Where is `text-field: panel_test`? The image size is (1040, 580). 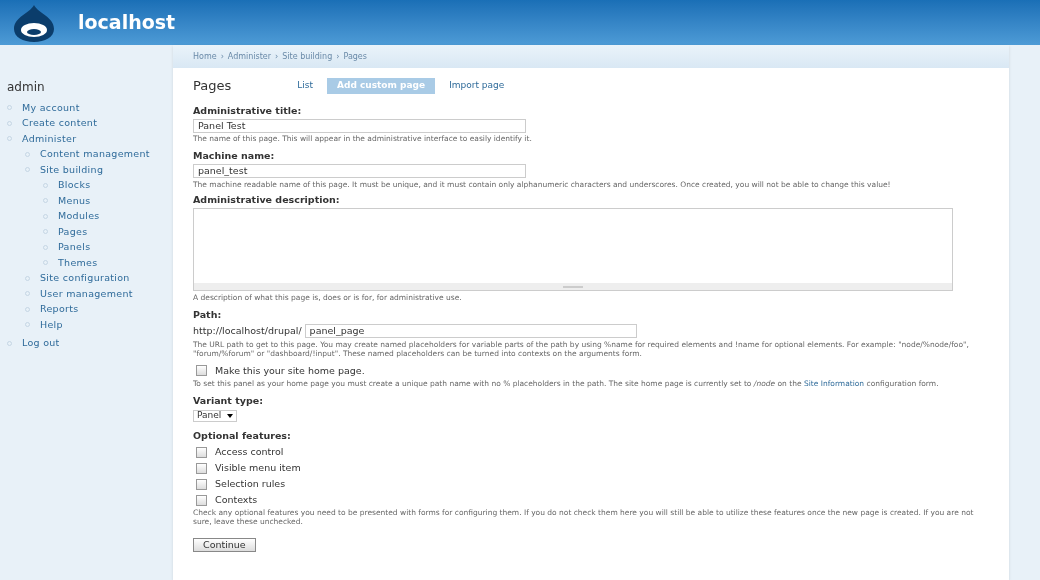
text-field: panel_test is located at coordinates (359, 171).